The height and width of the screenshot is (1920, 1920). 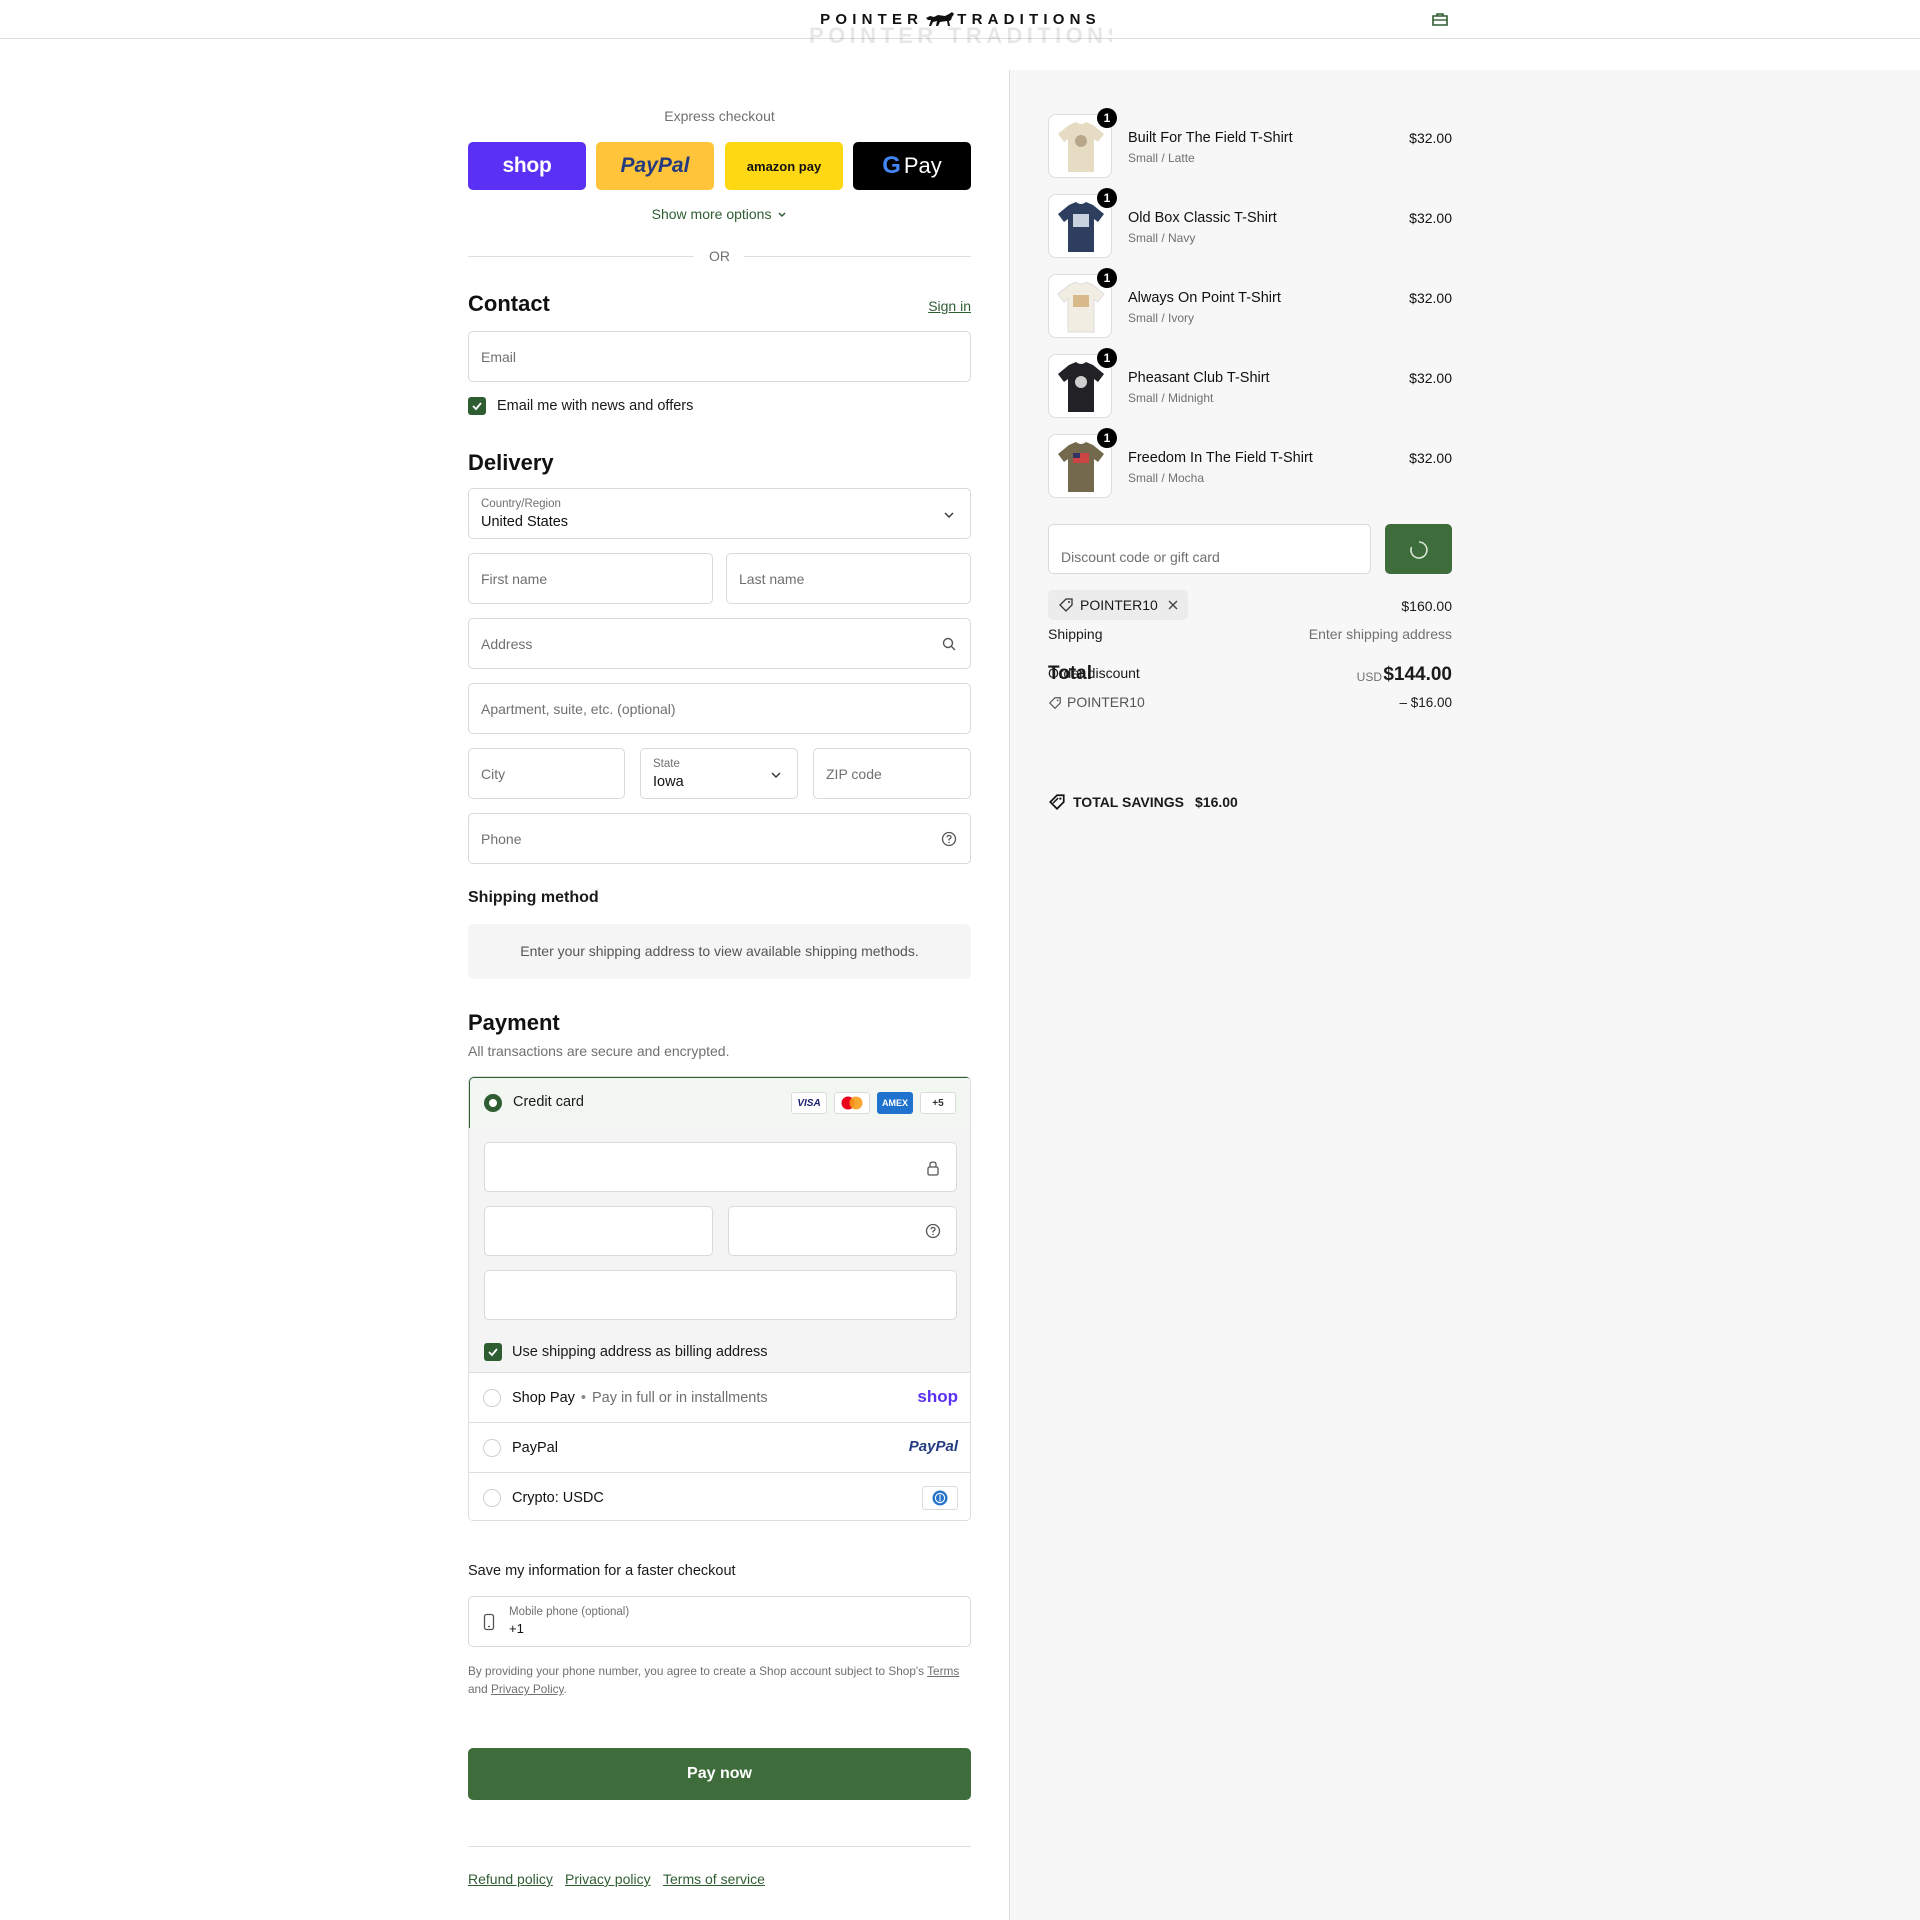 What do you see at coordinates (640, 1398) in the screenshot?
I see `shop-pay-label: Shop Pay • Pay in full or in installments` at bounding box center [640, 1398].